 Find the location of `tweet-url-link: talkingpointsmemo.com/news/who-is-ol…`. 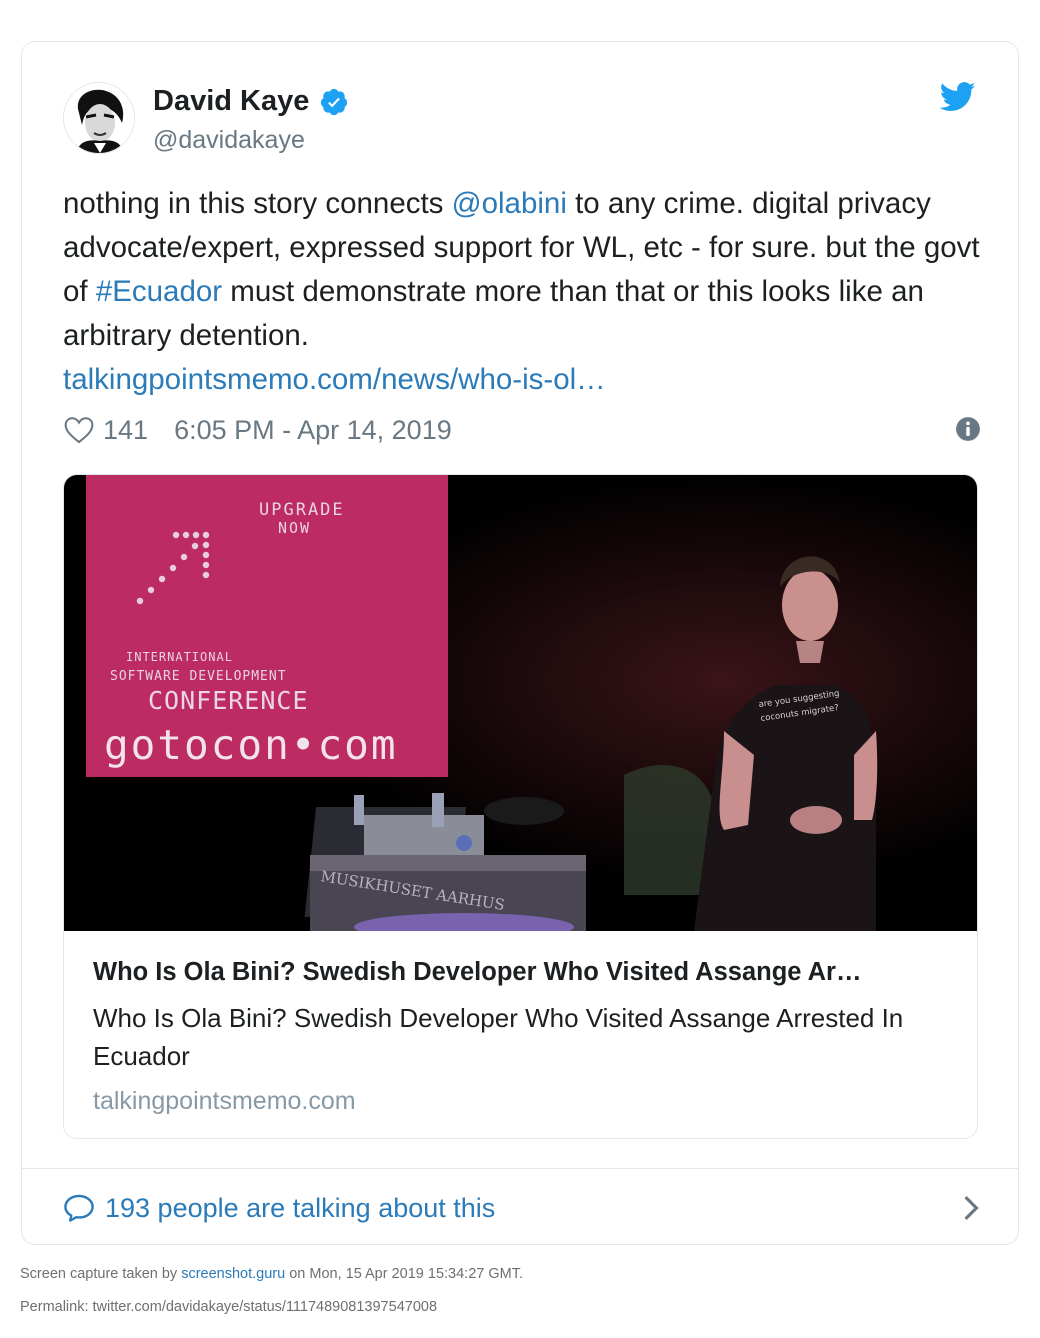

tweet-url-link: talkingpointsmemo.com/news/who-is-ol… is located at coordinates (334, 379).